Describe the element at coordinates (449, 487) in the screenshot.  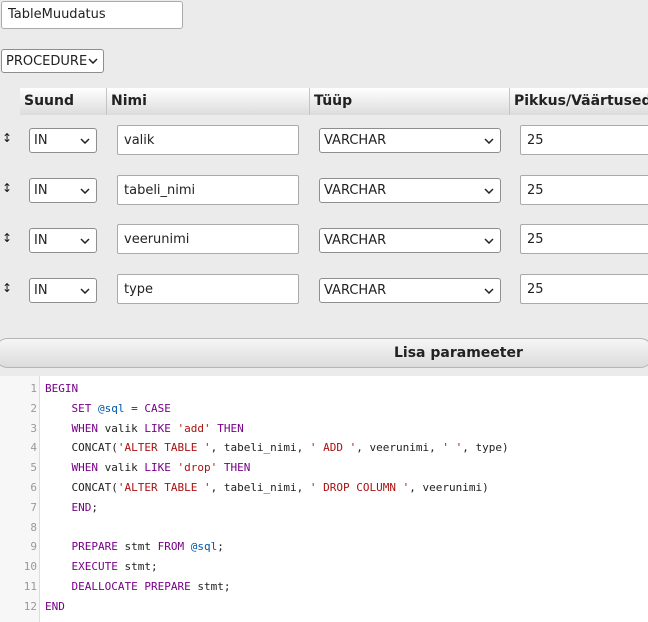
I see `code-token: , veerunimi)` at that location.